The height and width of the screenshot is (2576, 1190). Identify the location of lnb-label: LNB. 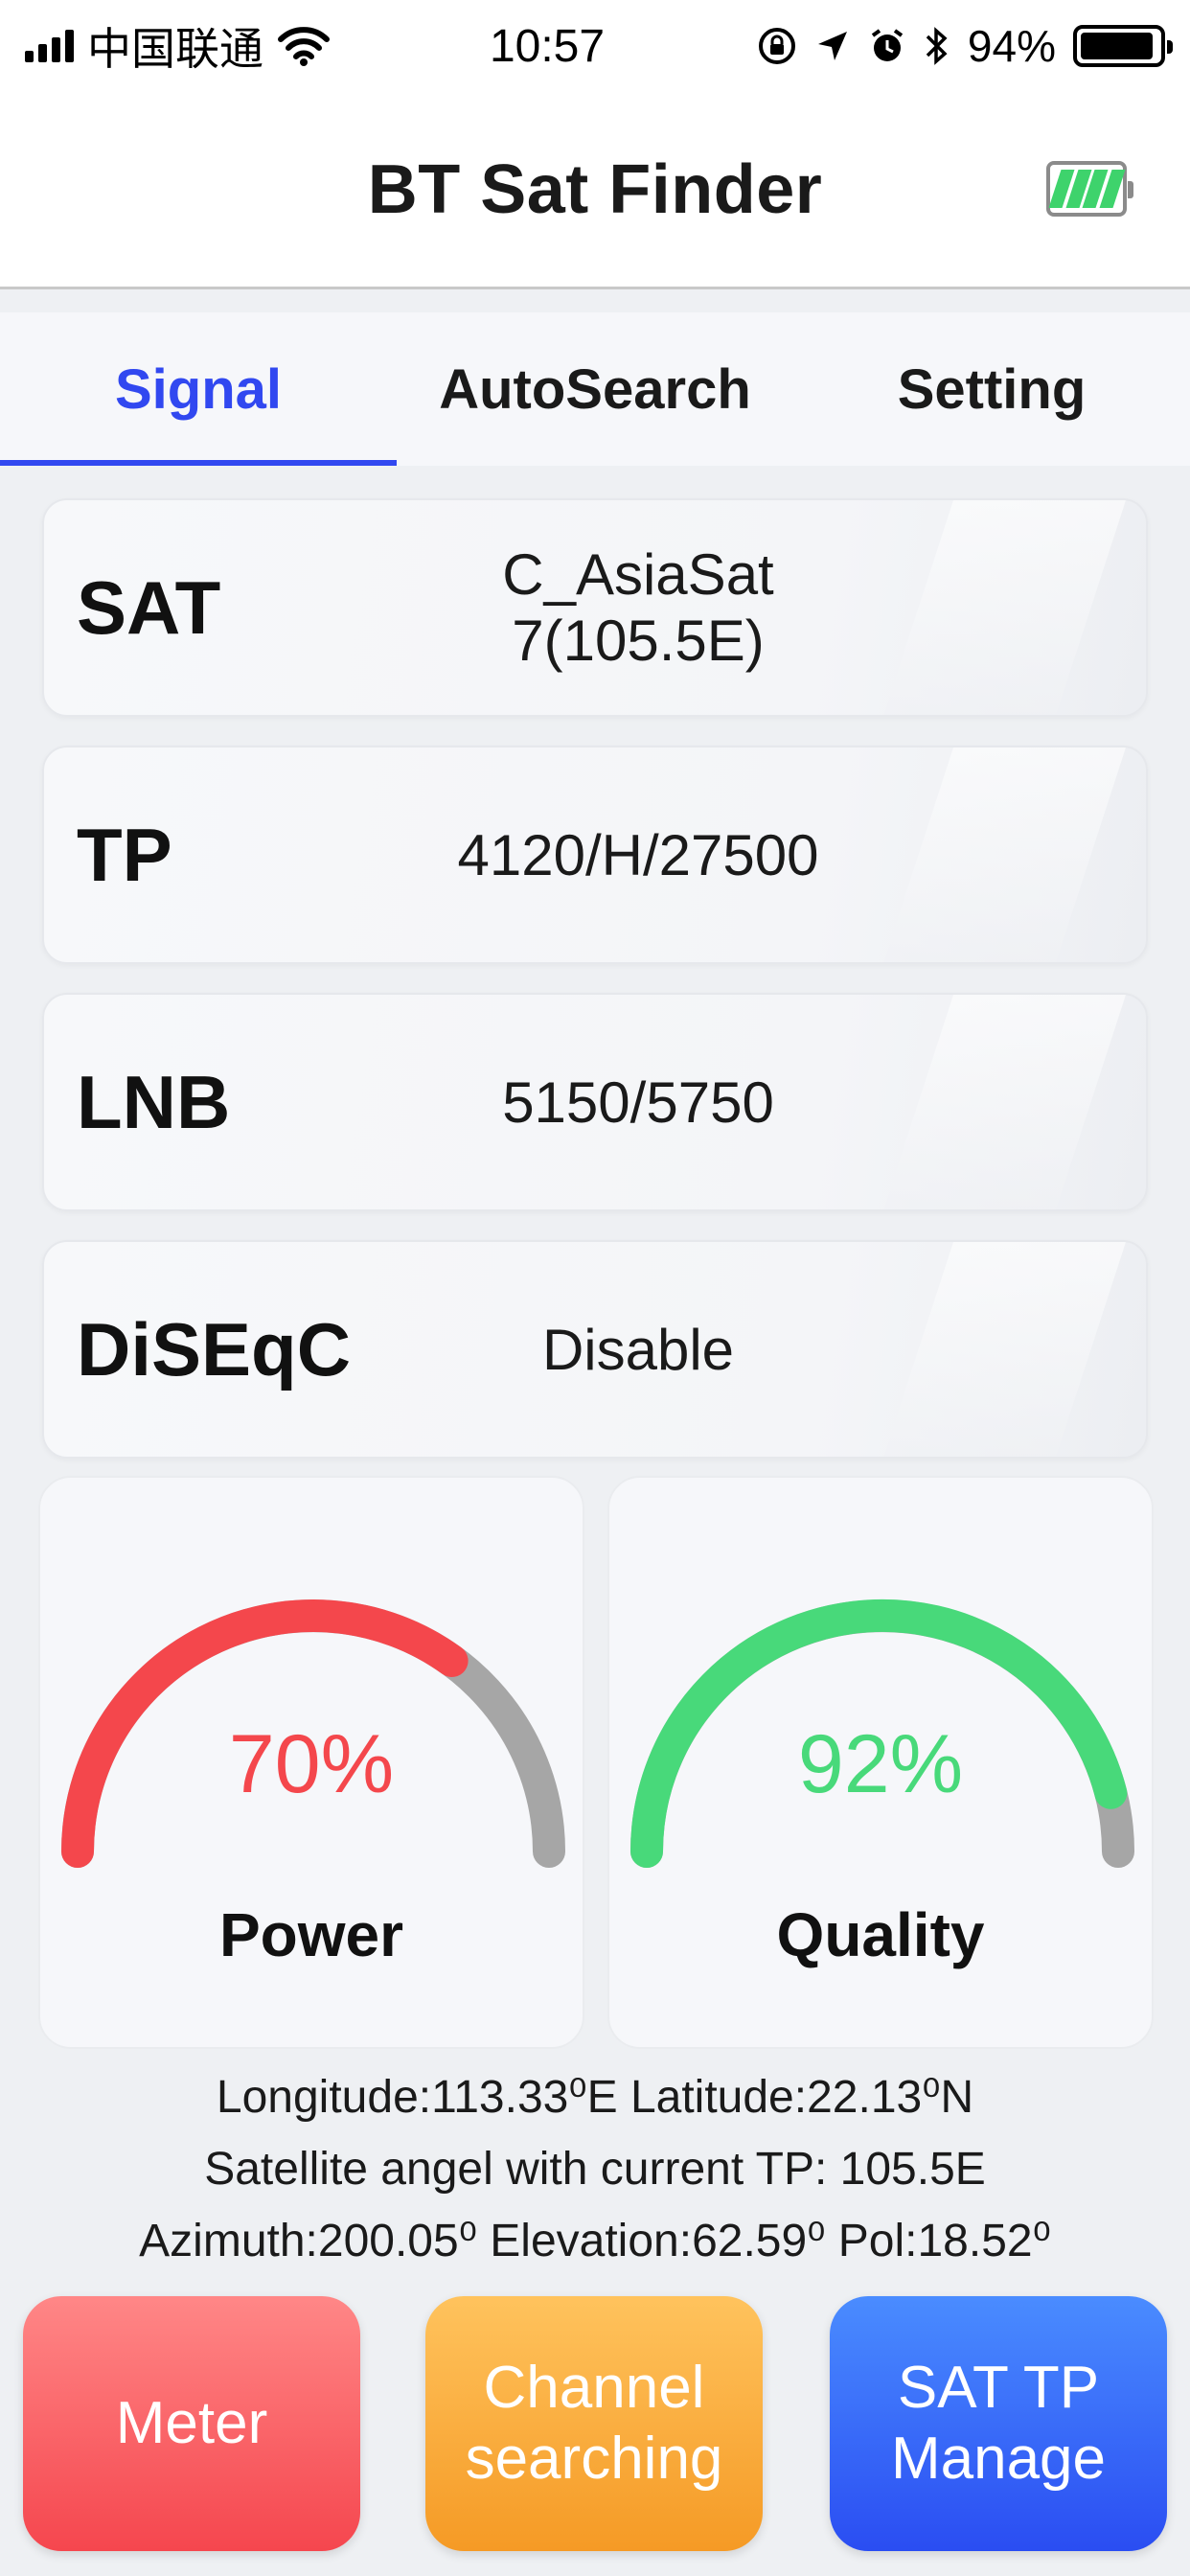
(154, 1101).